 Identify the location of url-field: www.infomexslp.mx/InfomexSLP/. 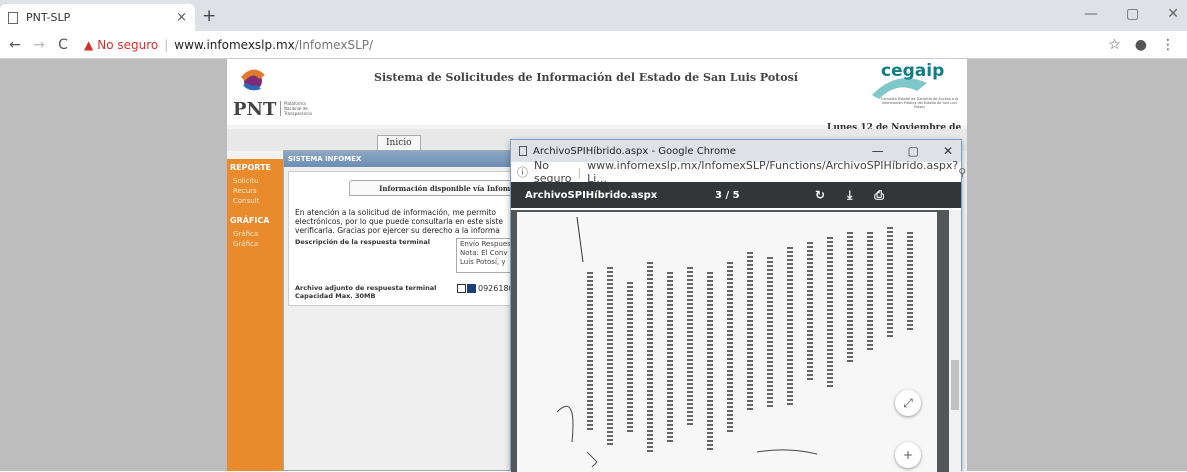
(273, 45).